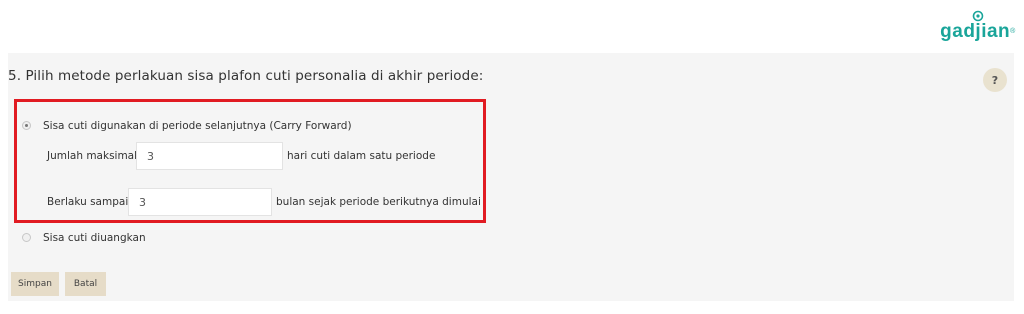 This screenshot has width=1024, height=314. Describe the element at coordinates (200, 202) in the screenshot. I see `valid-until-input` at that location.